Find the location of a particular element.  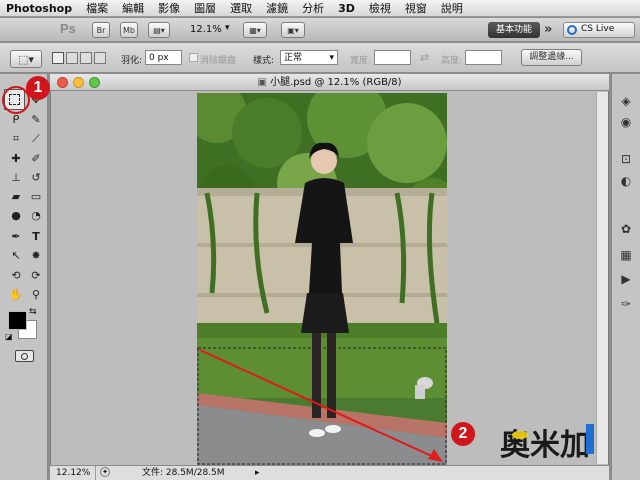

width-input is located at coordinates (392, 57).